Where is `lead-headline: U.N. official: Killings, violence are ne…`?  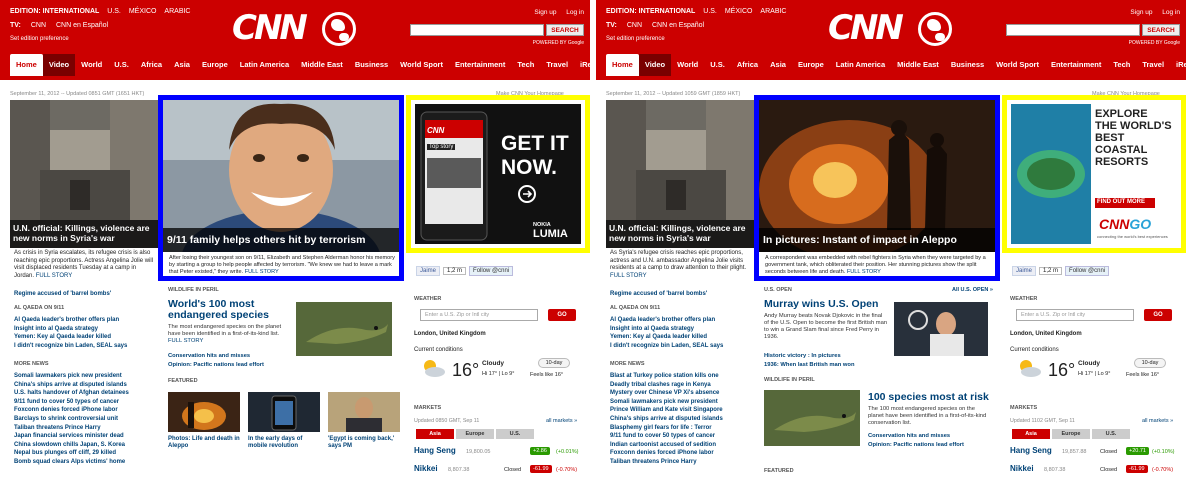 lead-headline: U.N. official: Killings, violence are ne… is located at coordinates (680, 234).